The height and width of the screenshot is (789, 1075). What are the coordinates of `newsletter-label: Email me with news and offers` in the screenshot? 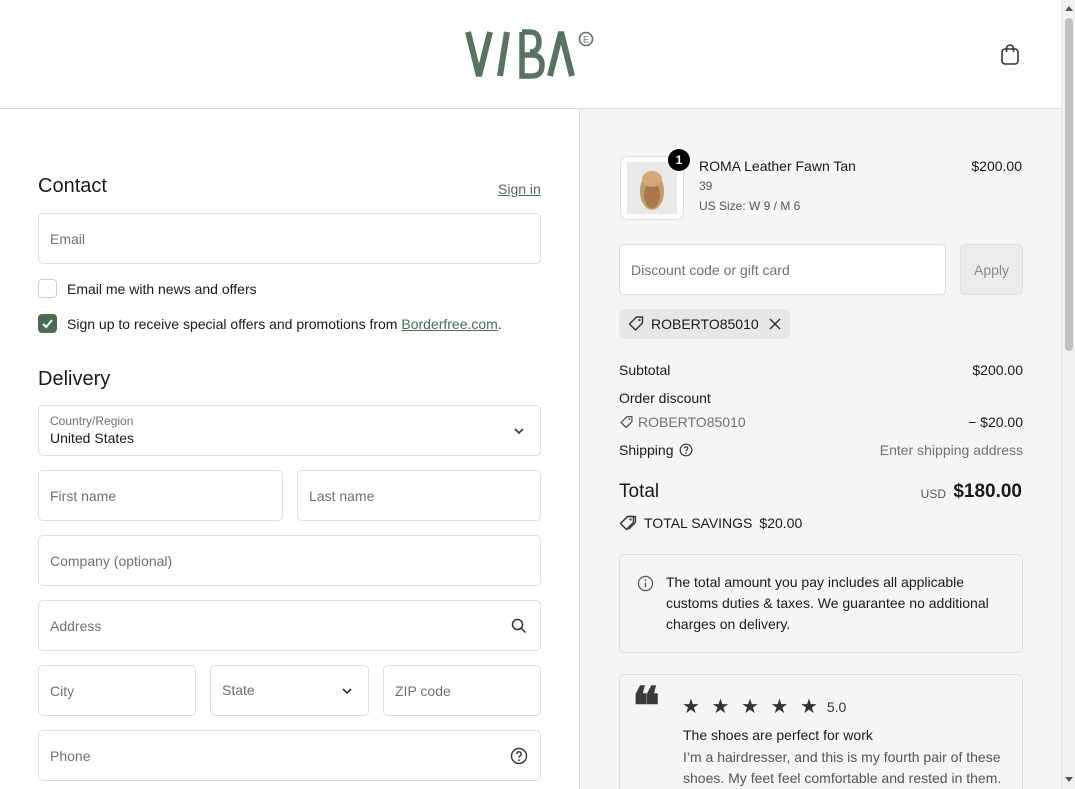 It's located at (162, 288).